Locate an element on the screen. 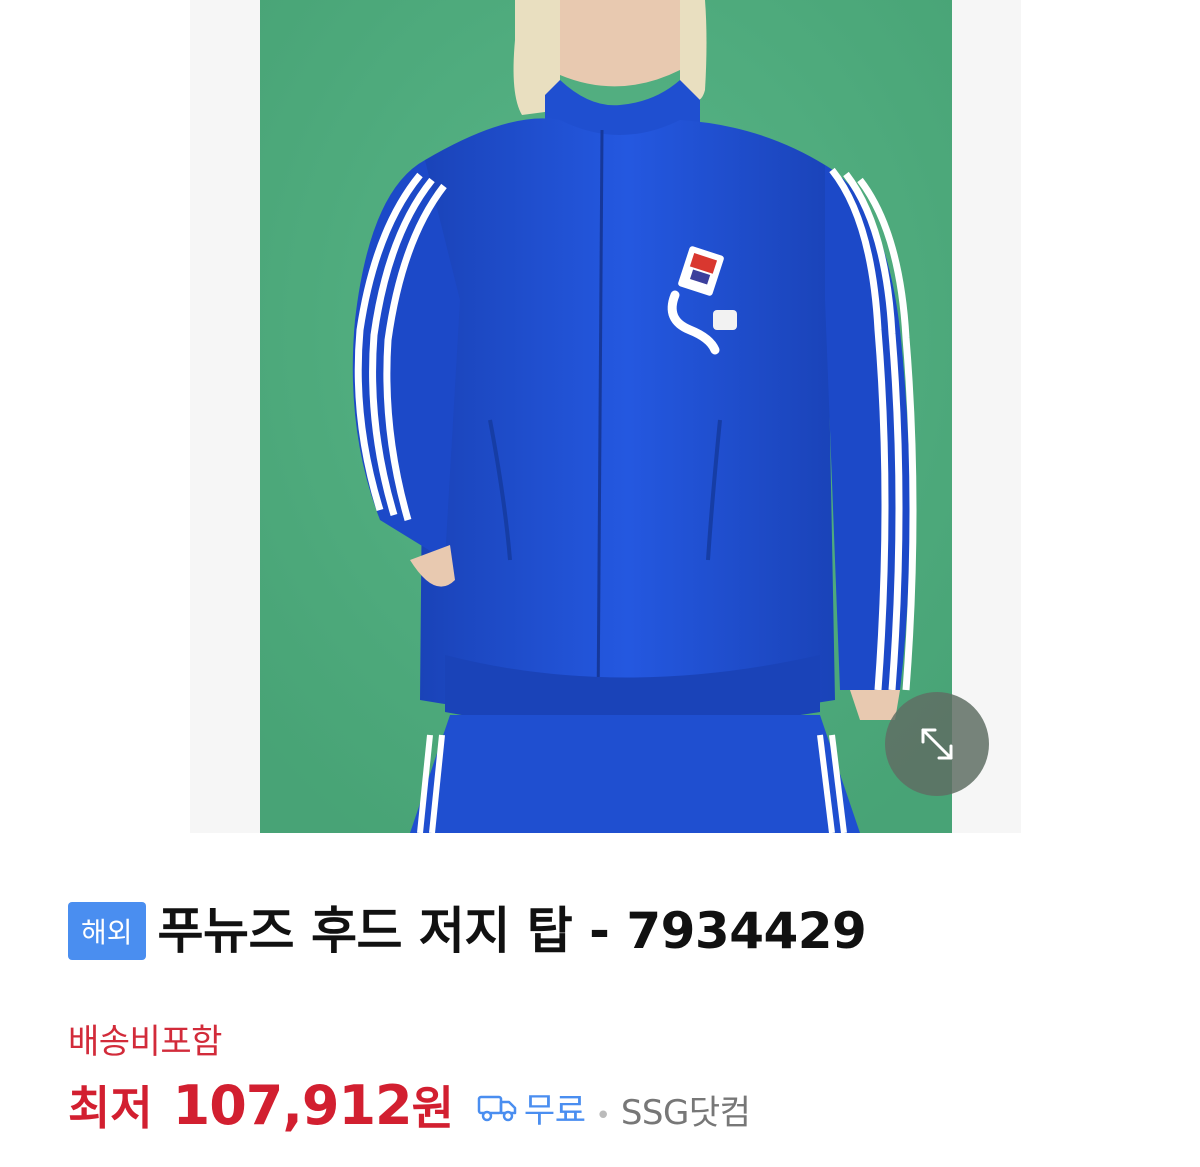 The image size is (1200, 1167). price-row: 최저 107,912 원 무료 • SSG닷컴 is located at coordinates (409, 1105).